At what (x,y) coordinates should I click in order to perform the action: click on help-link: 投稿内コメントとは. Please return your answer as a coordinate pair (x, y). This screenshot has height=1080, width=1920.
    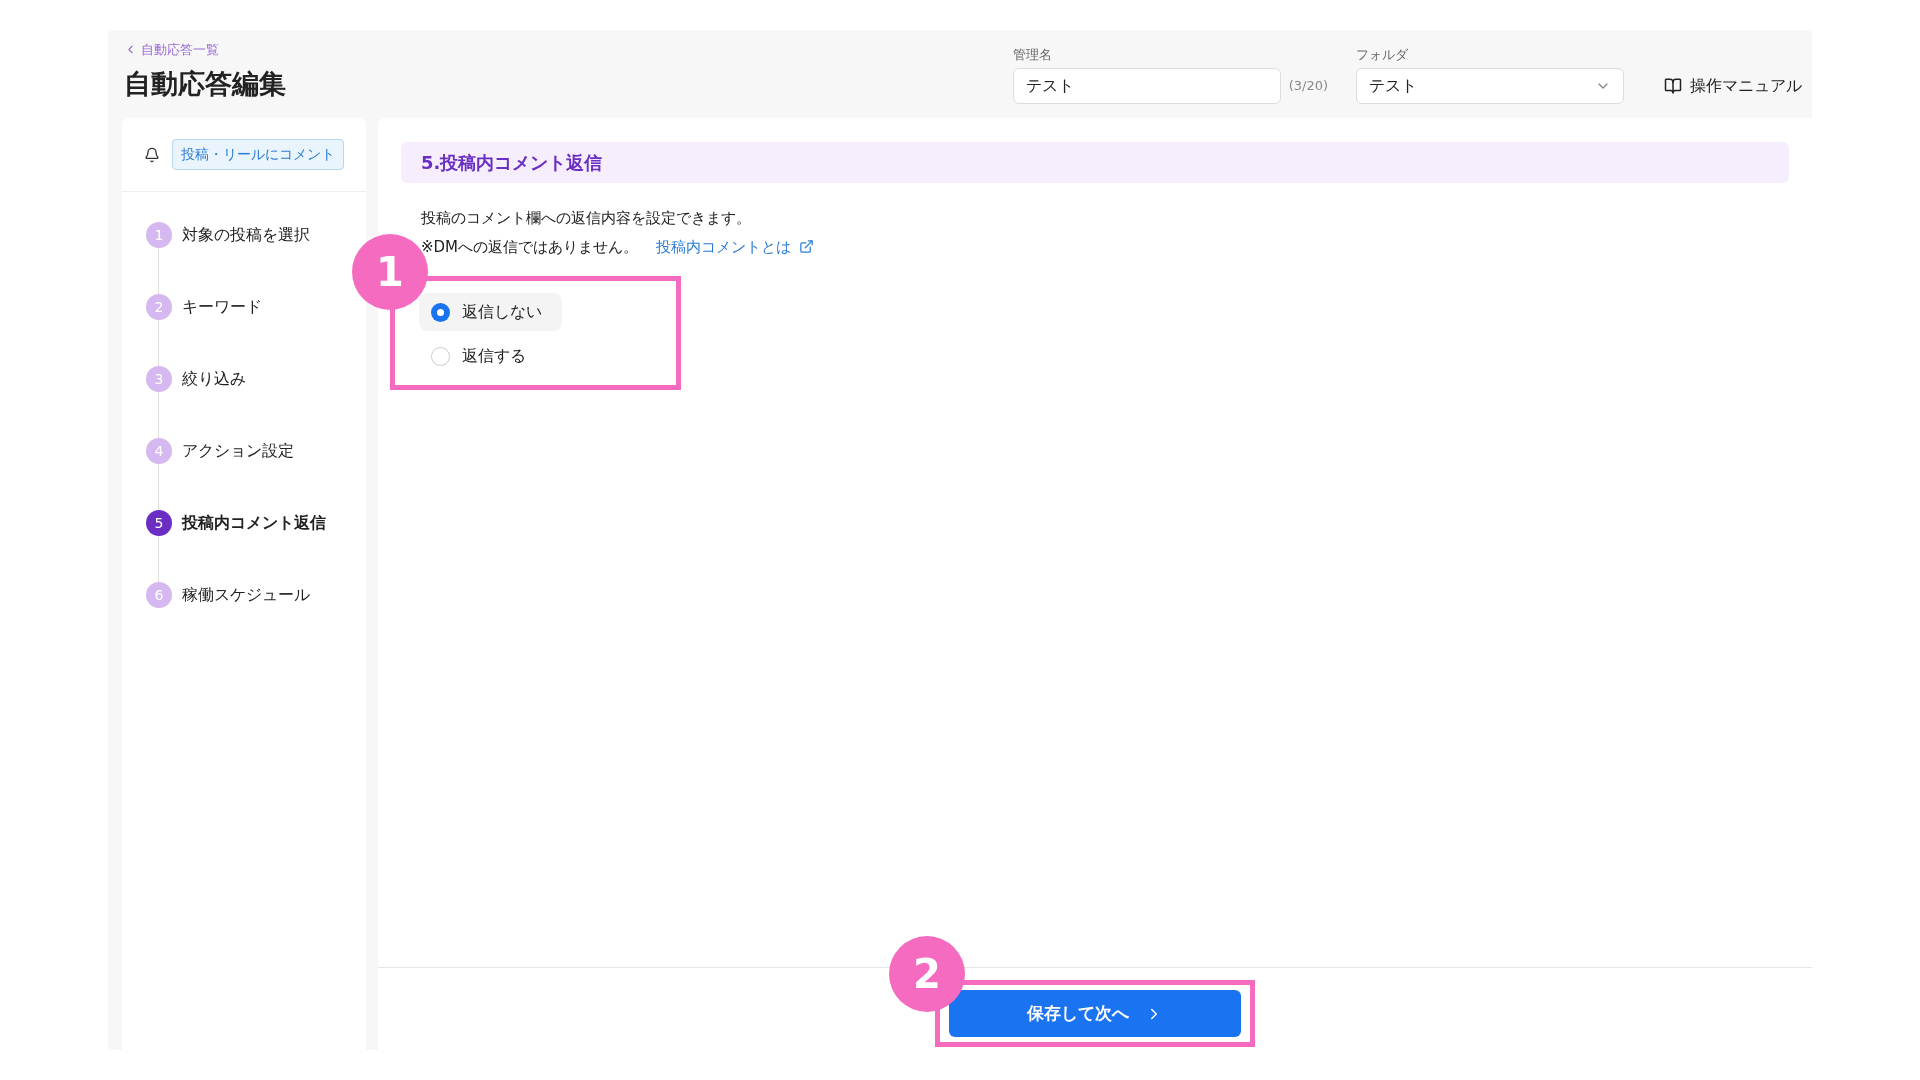
    Looking at the image, I should click on (735, 246).